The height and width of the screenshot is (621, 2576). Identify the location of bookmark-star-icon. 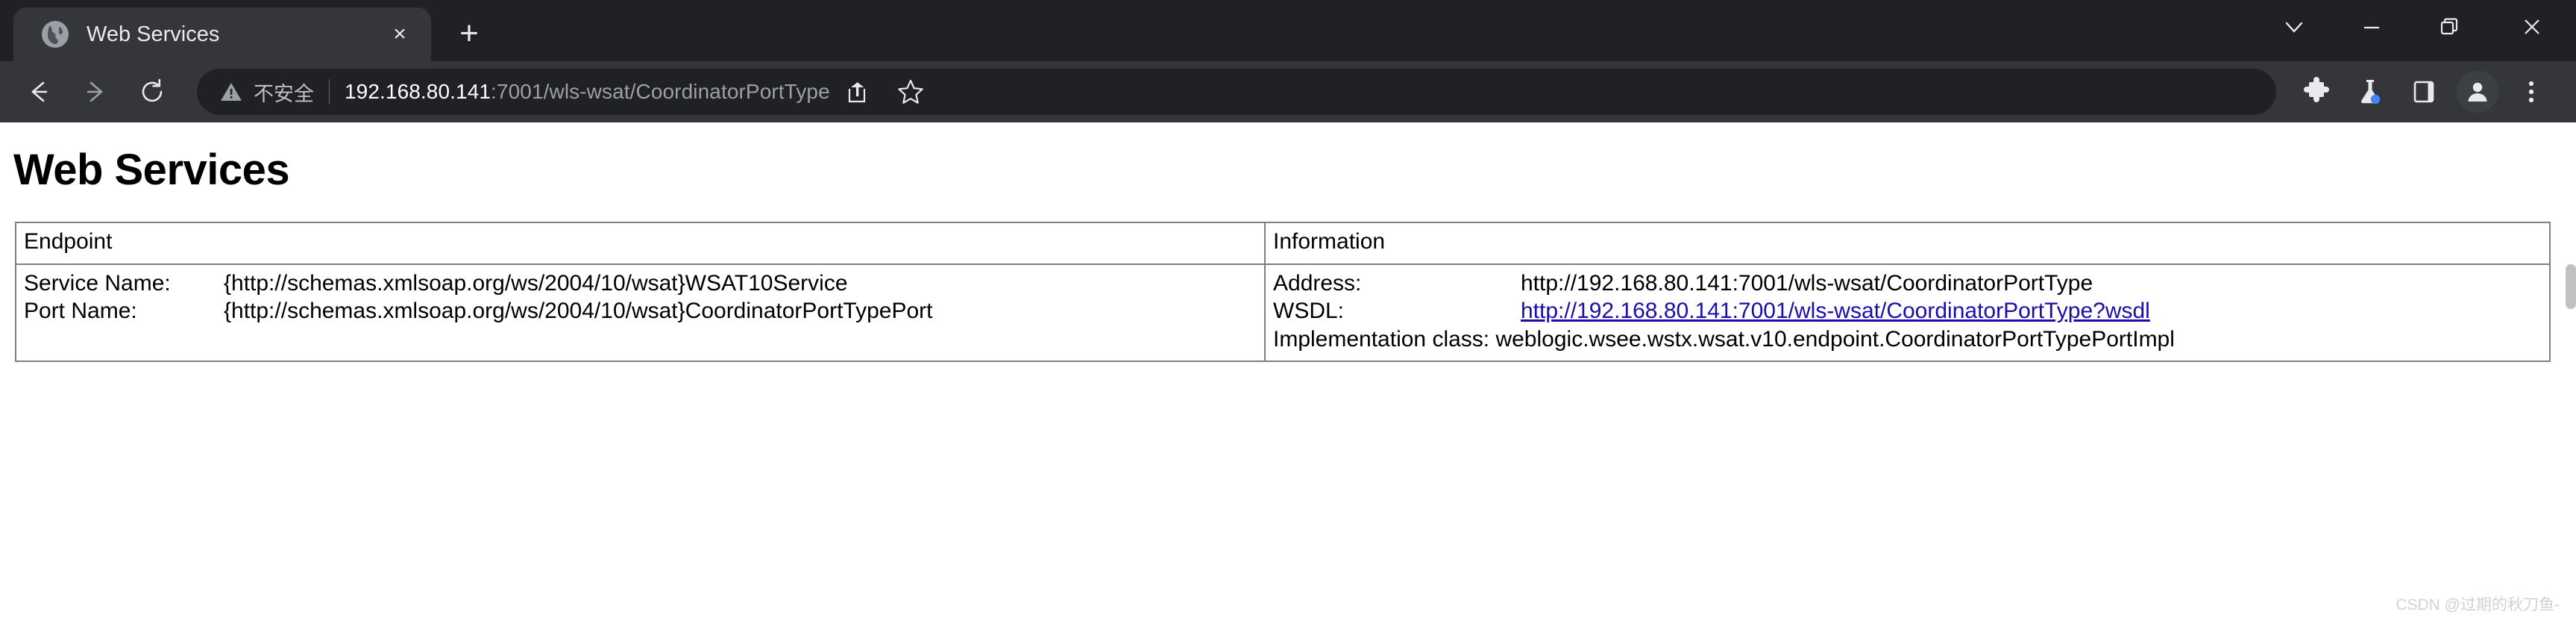
(911, 92).